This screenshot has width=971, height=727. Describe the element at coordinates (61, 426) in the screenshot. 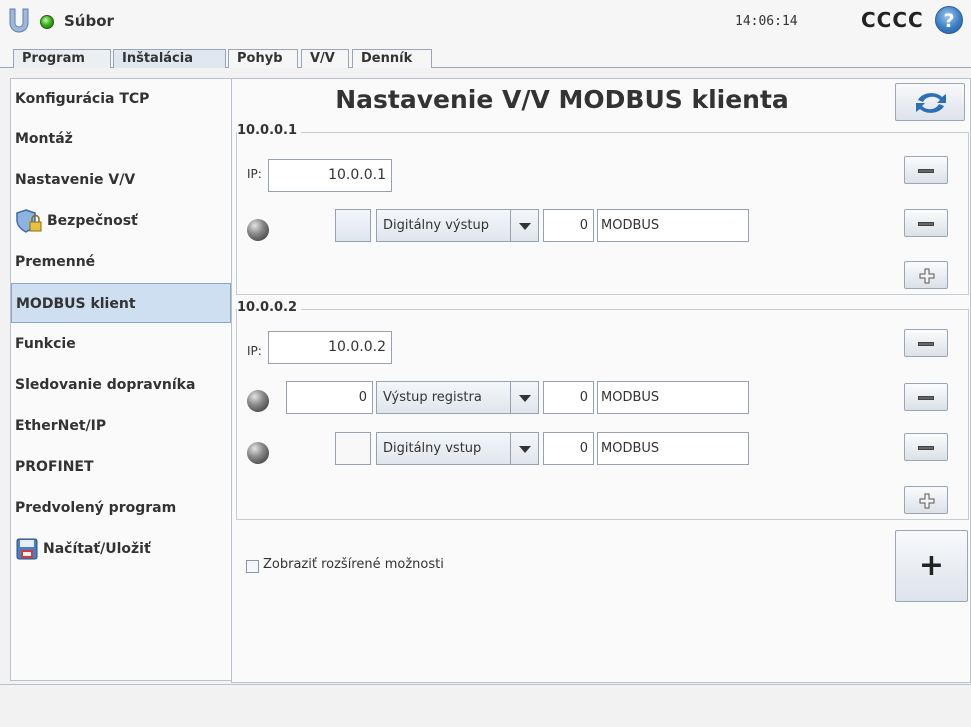

I see `sidebar-item-label: EtherNet/IP` at that location.